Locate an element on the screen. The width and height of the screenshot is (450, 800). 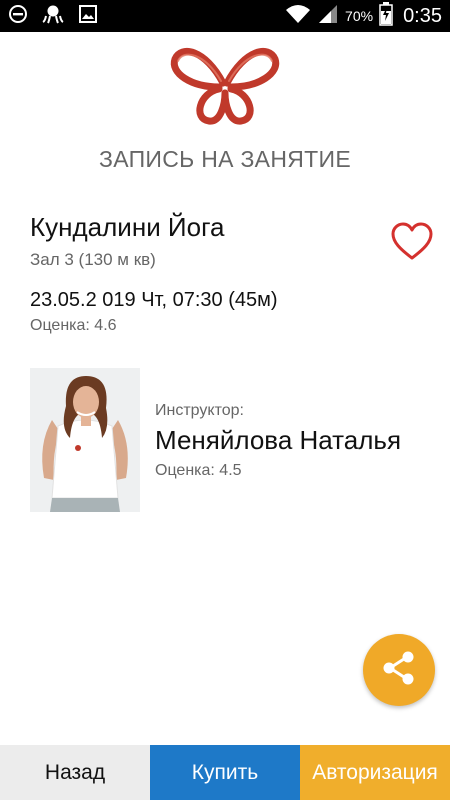
clock: 0:35 is located at coordinates (422, 15).